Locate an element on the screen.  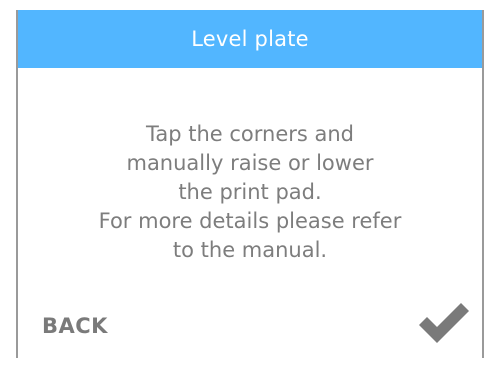
instruction-line: For more details please refer is located at coordinates (250, 221).